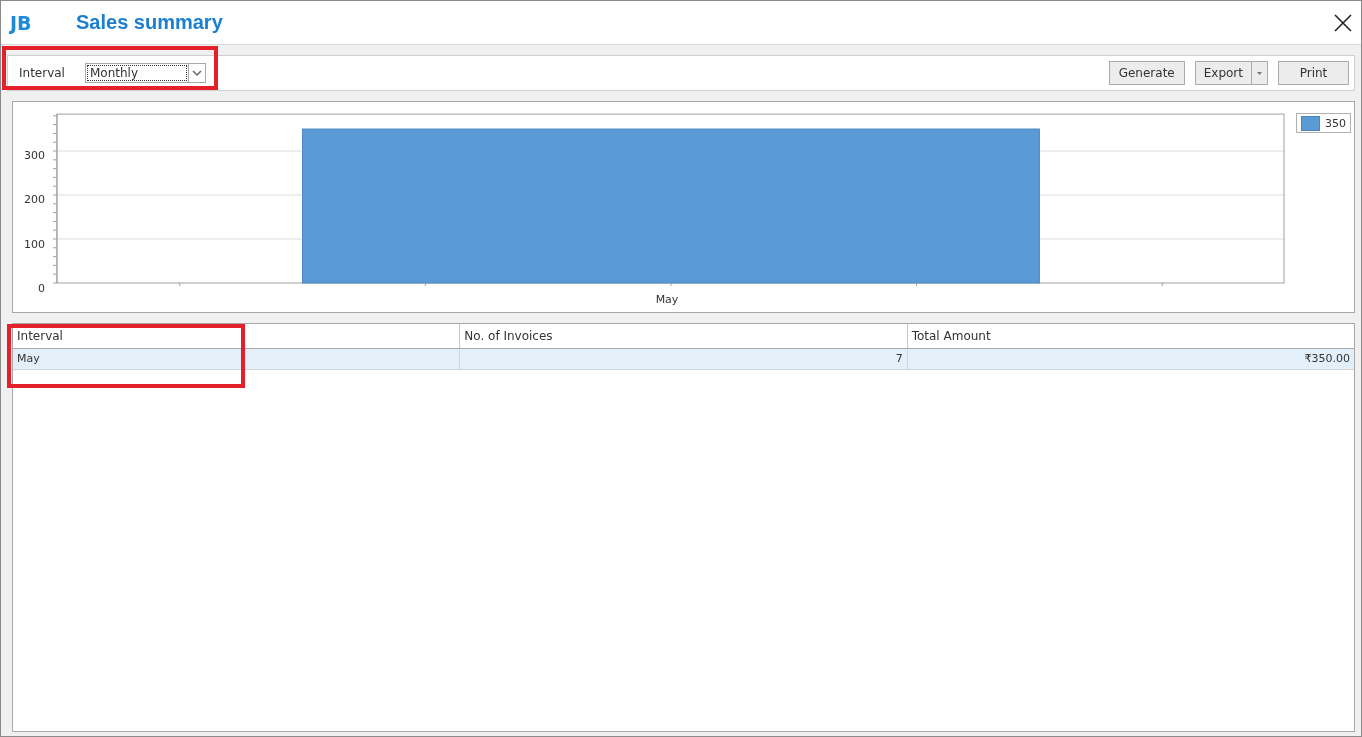  Describe the element at coordinates (42, 73) in the screenshot. I see `interval-label: Interval` at that location.